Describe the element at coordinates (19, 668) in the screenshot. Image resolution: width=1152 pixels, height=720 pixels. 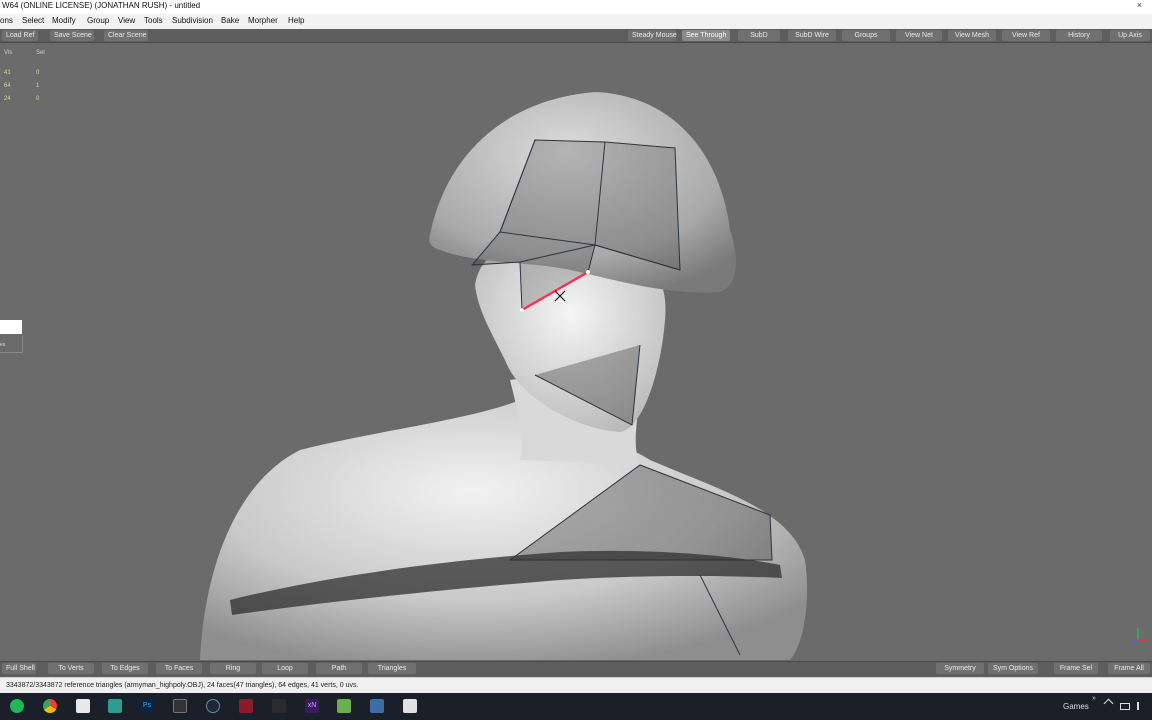
I see `full-shell-button: Full Shell` at that location.